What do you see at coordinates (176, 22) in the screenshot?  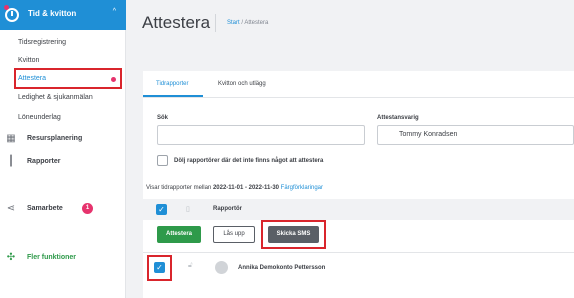 I see `page-title: Attestera` at bounding box center [176, 22].